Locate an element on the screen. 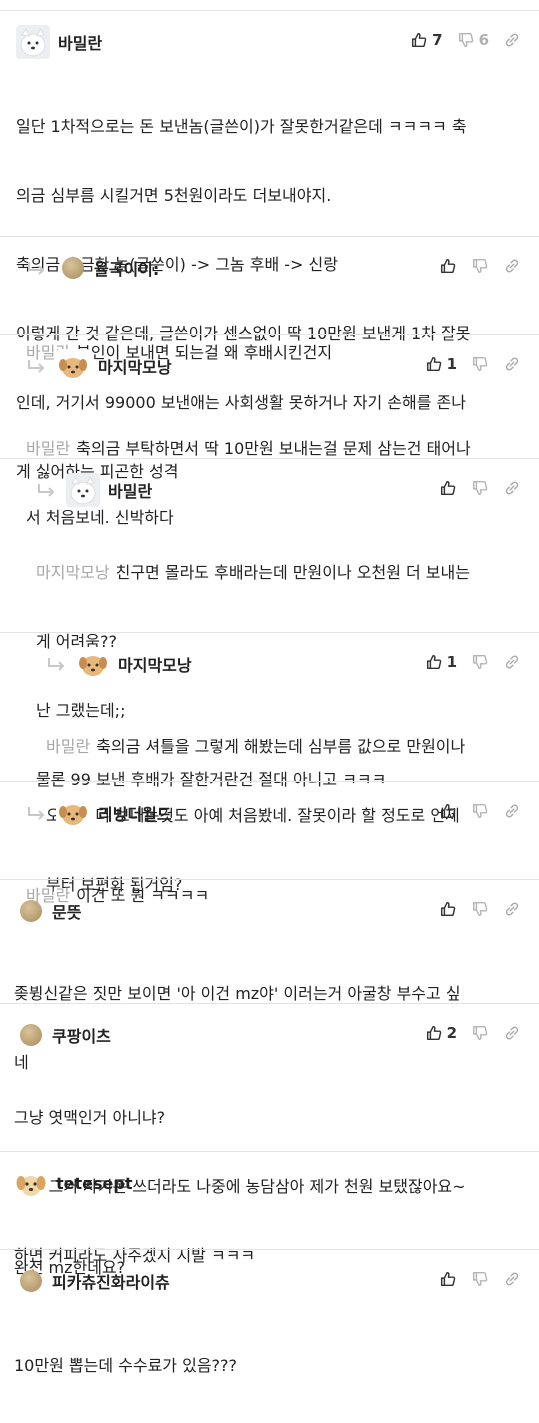  comment-author: 율곡이이: is located at coordinates (126, 268).